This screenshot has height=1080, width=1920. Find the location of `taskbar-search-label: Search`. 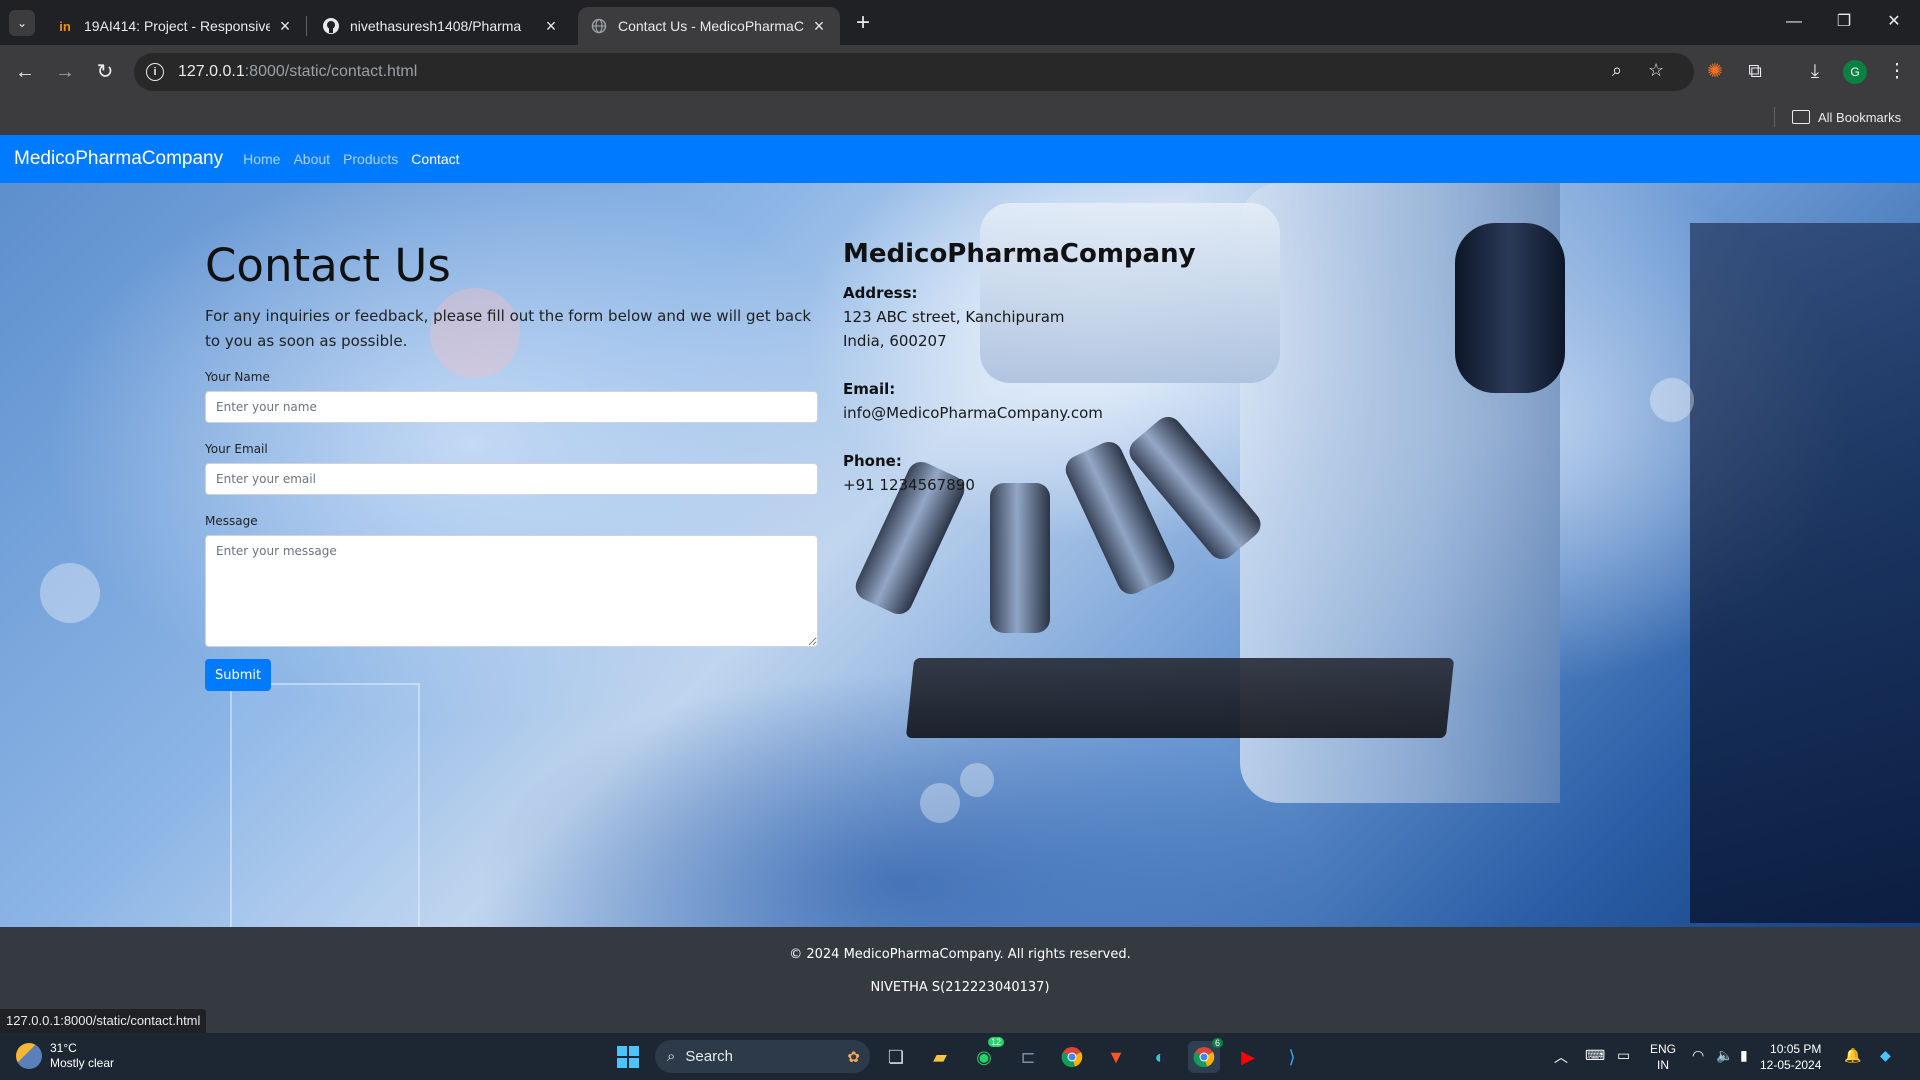

taskbar-search-label: Search is located at coordinates (709, 1056).